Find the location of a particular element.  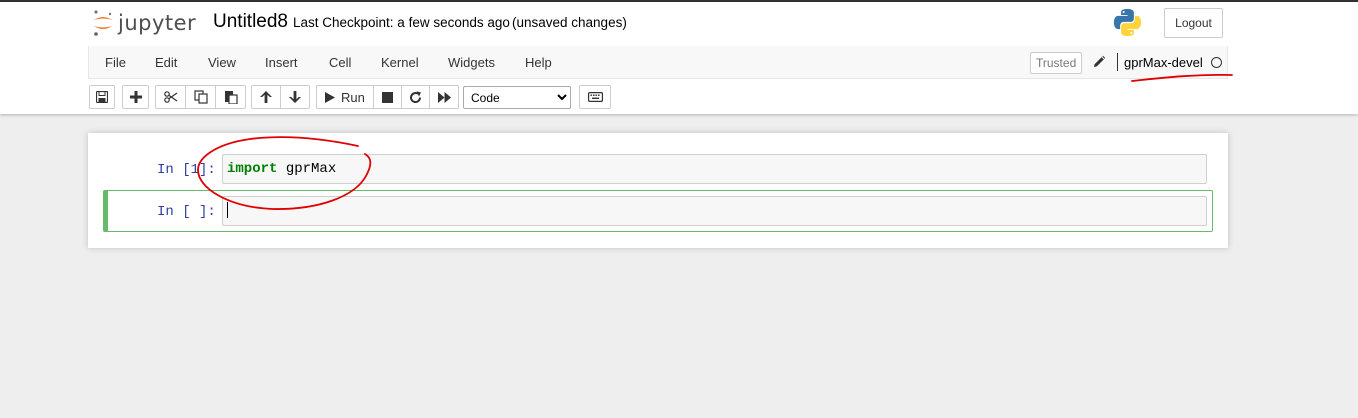

paste-icon is located at coordinates (231, 97).